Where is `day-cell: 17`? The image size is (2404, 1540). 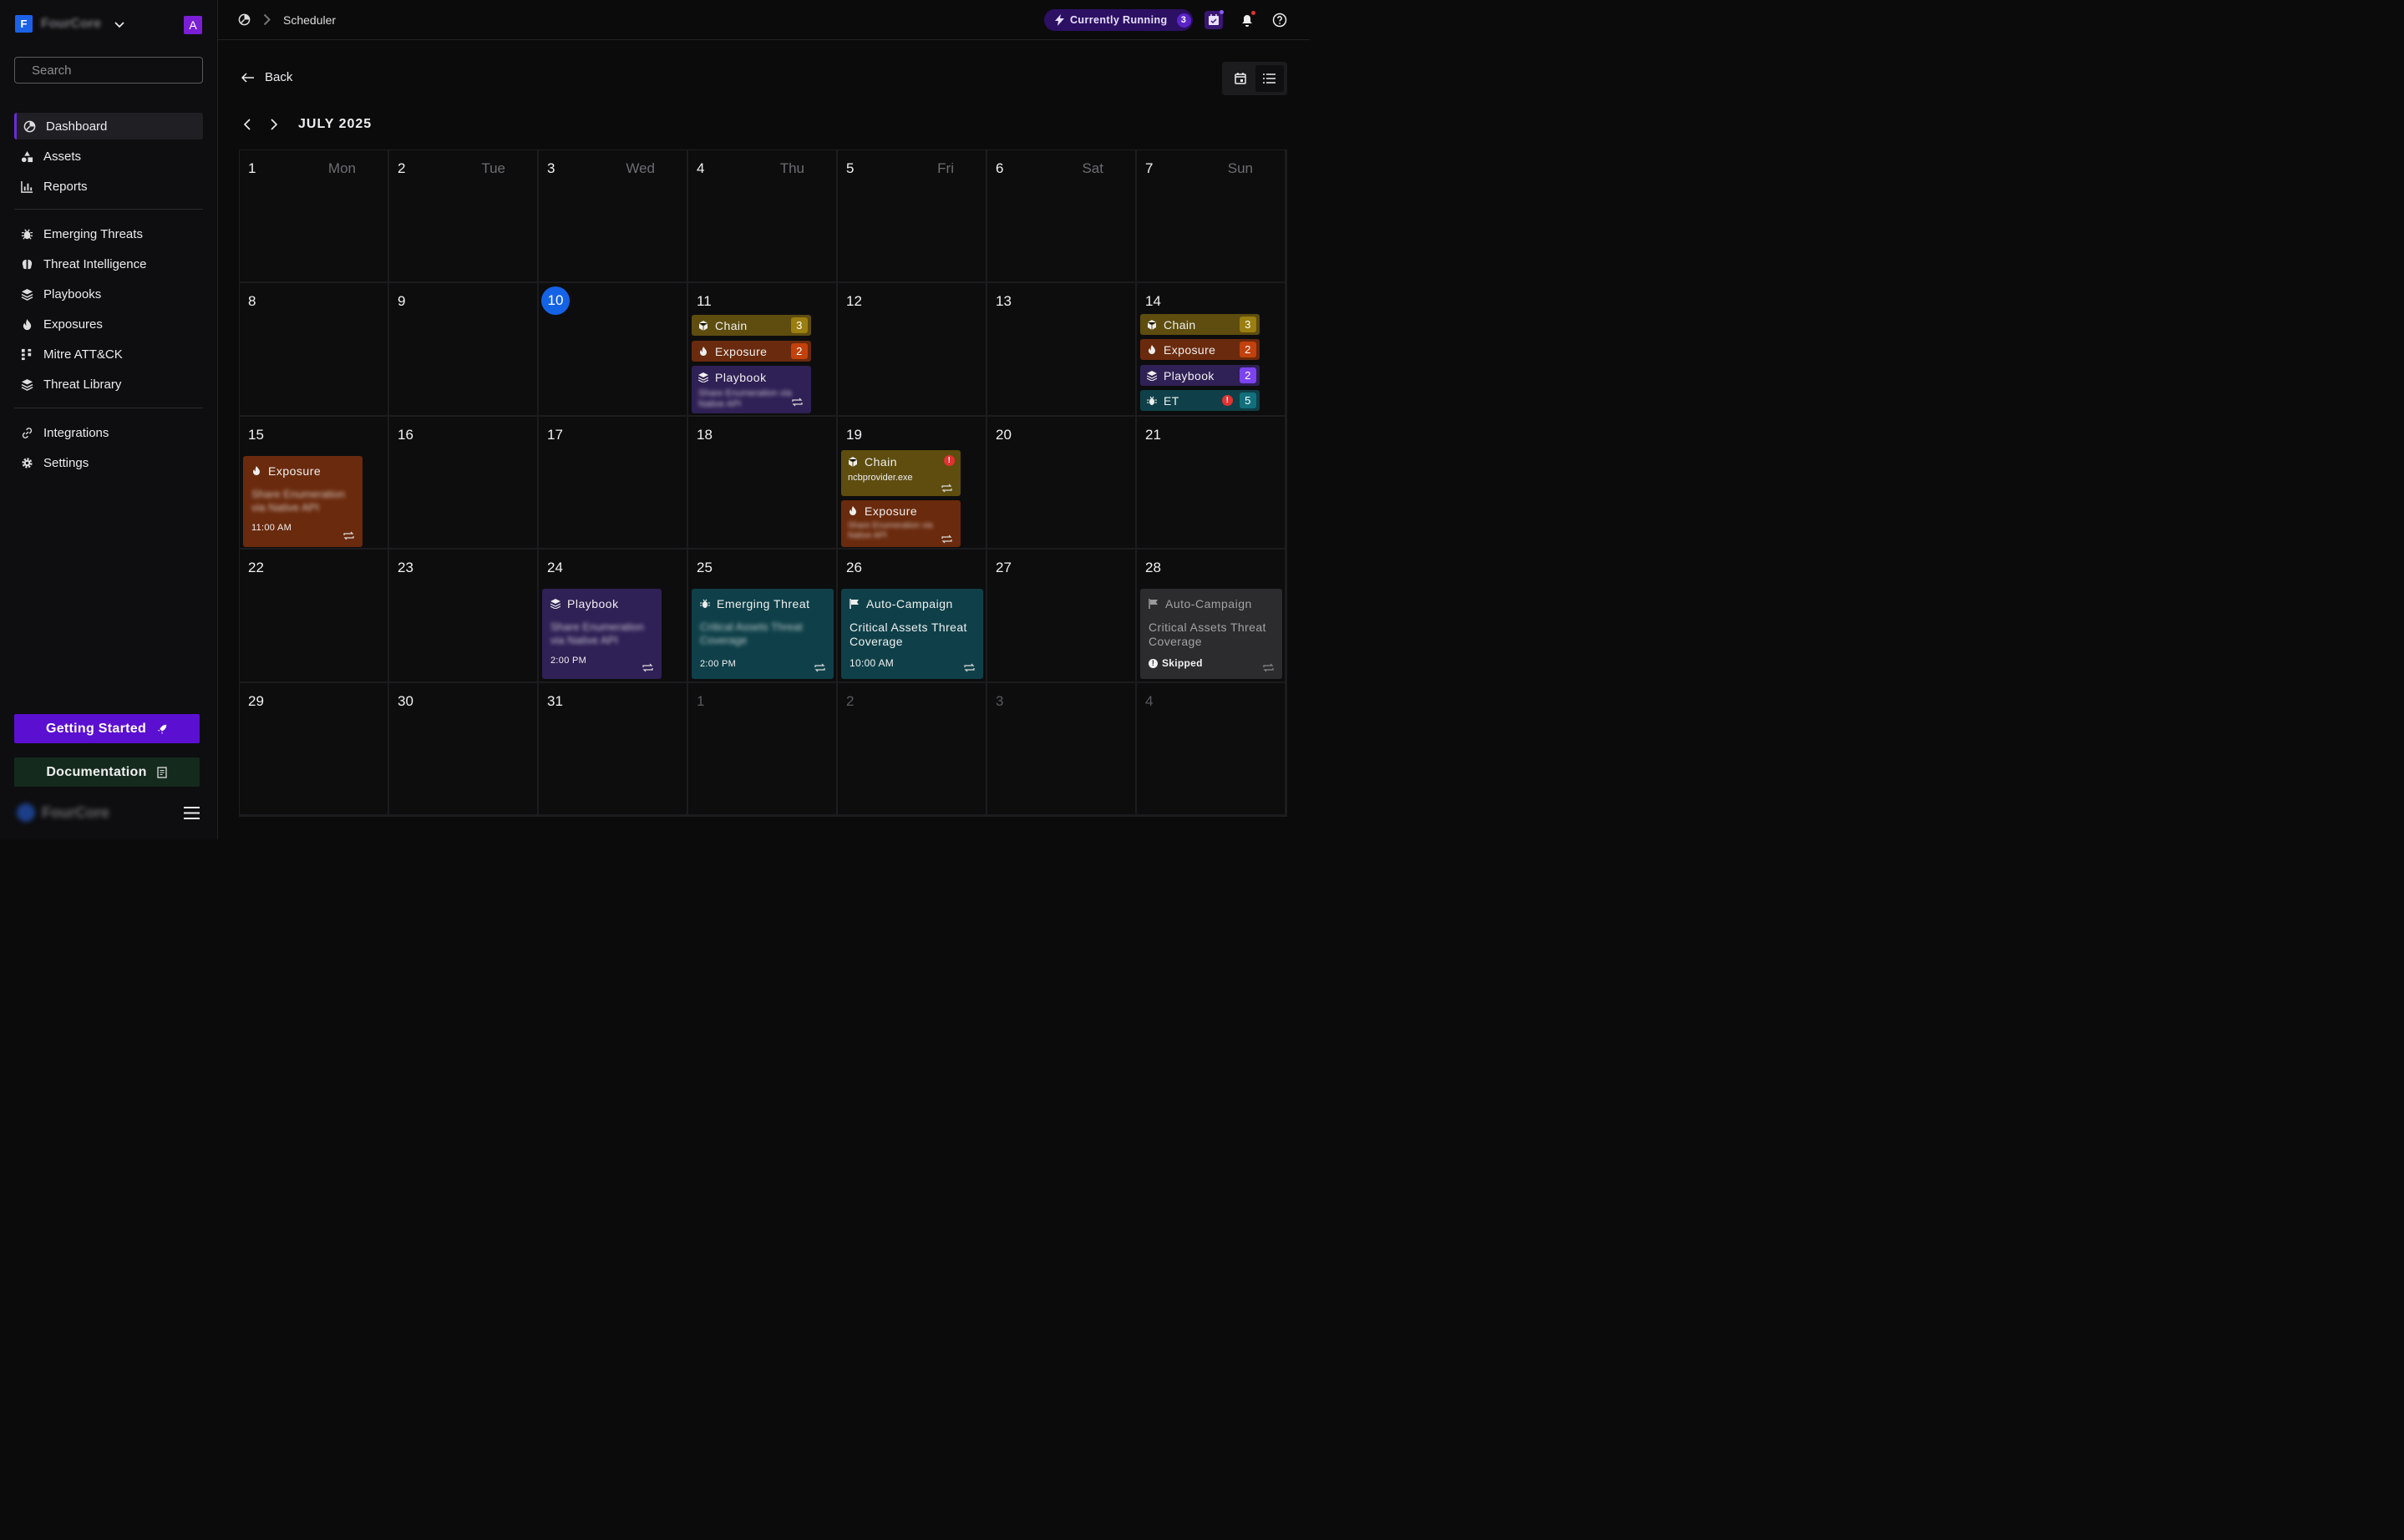 day-cell: 17 is located at coordinates (613, 483).